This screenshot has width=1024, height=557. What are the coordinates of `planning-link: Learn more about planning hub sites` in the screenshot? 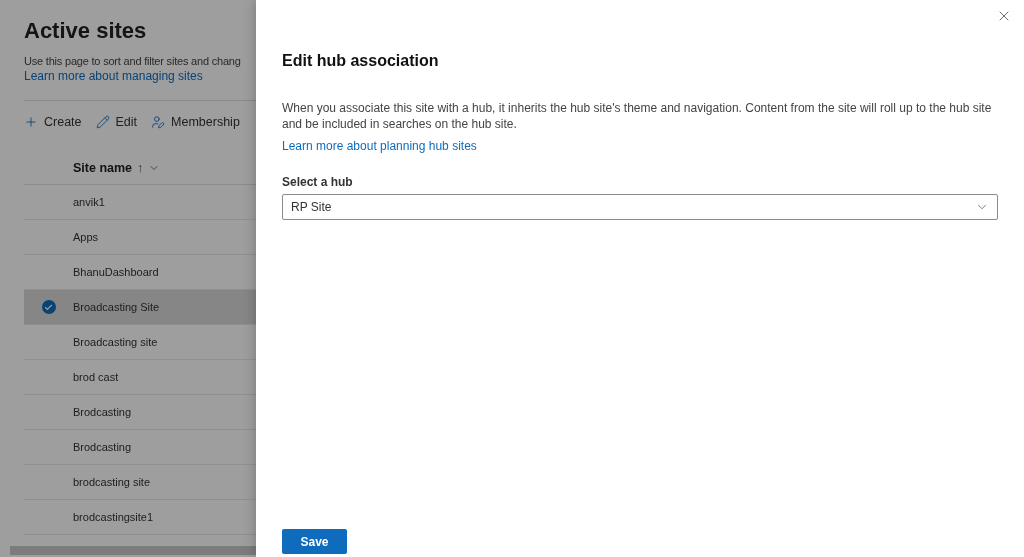 It's located at (379, 146).